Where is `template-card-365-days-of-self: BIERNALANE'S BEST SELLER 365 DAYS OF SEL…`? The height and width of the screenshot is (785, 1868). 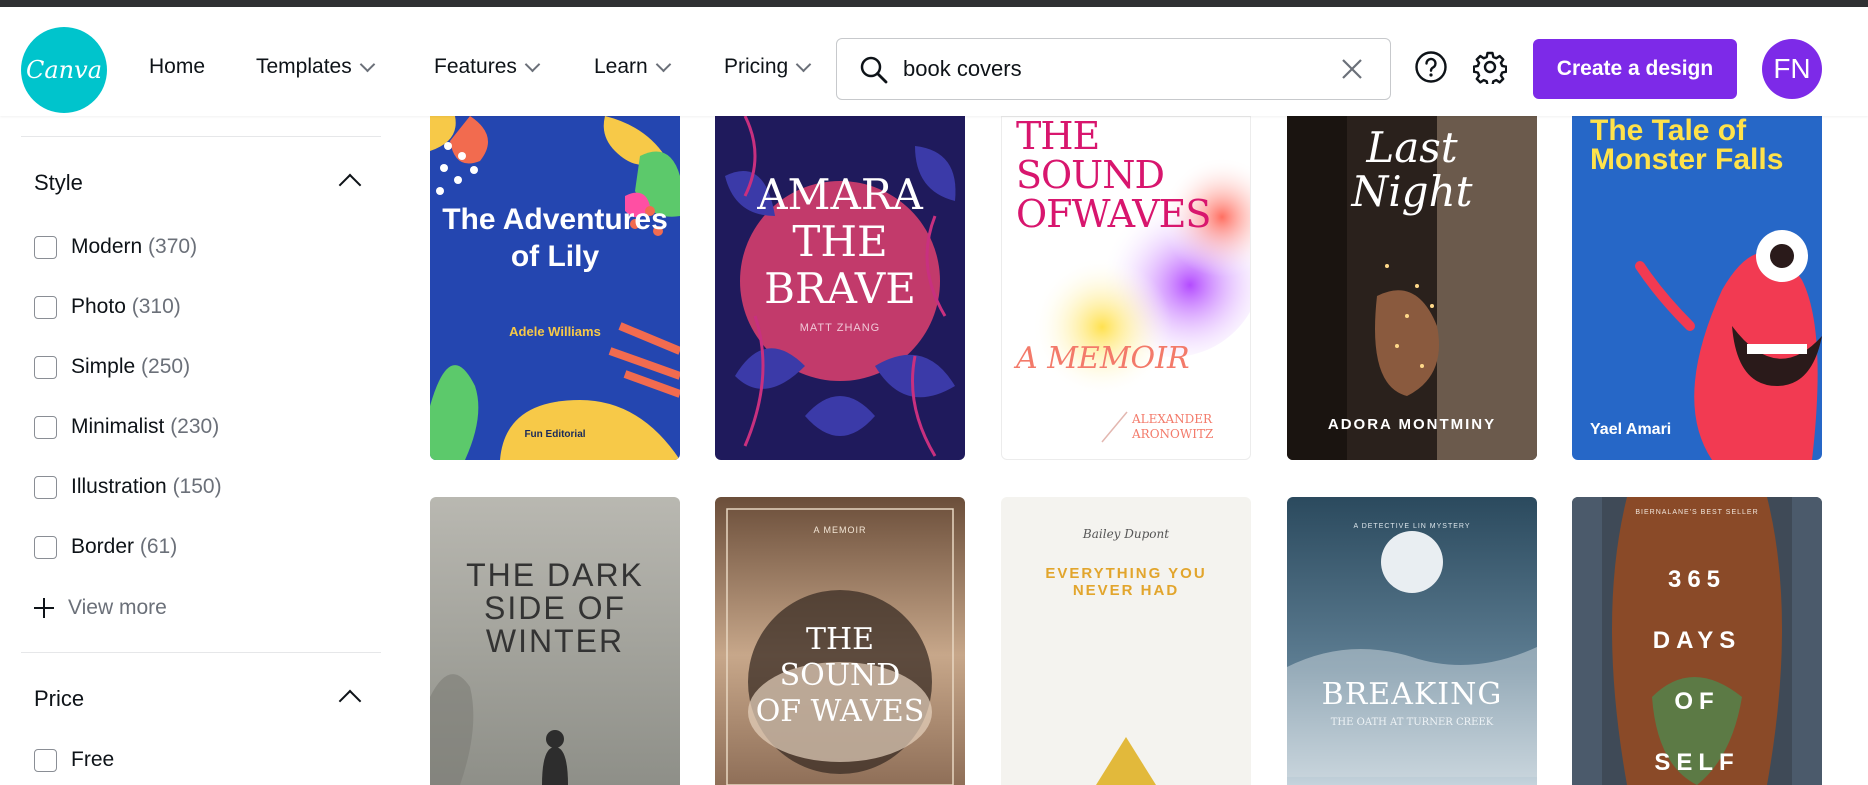
template-card-365-days-of-self: BIERNALANE'S BEST SELLER 365 DAYS OF SEL… is located at coordinates (1697, 641).